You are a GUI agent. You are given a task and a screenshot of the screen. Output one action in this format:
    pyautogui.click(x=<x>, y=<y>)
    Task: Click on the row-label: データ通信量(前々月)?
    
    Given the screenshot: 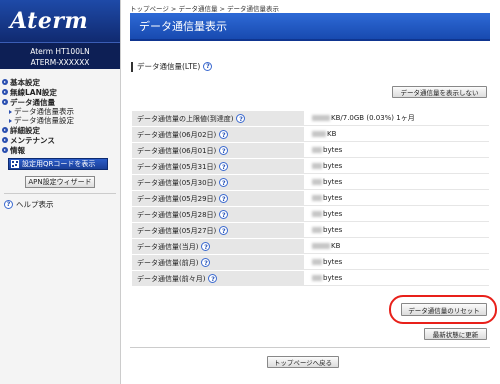 What is the action you would take?
    pyautogui.click(x=218, y=278)
    